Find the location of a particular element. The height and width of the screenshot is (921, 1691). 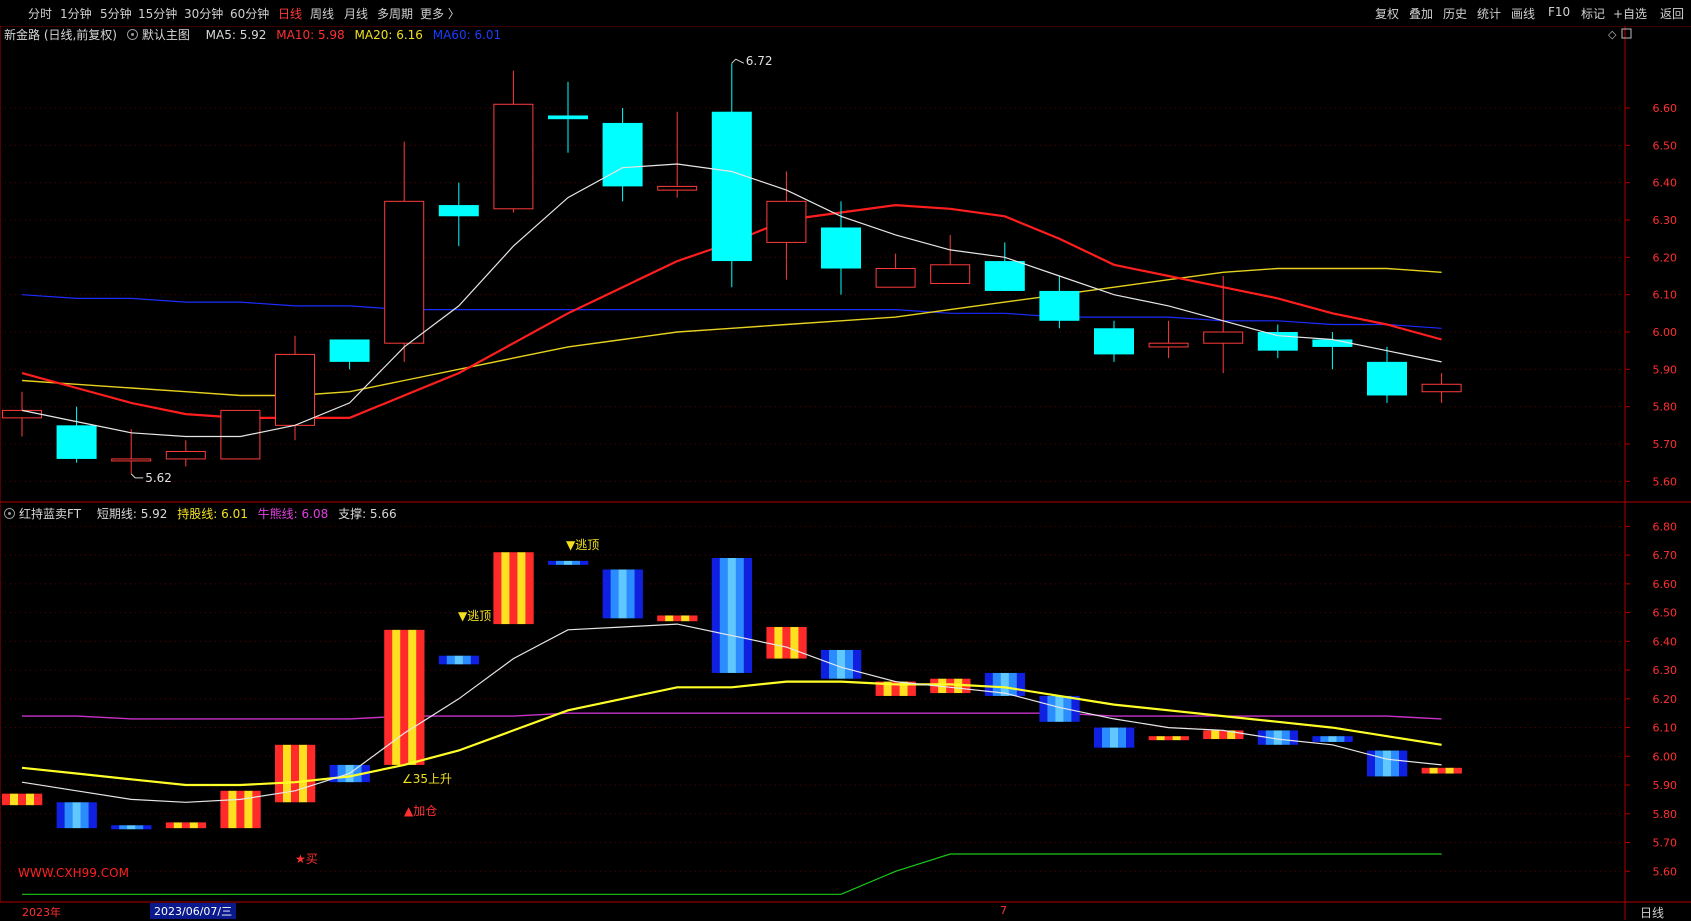

sub-tick-label: 5.80 is located at coordinates (1665, 814).